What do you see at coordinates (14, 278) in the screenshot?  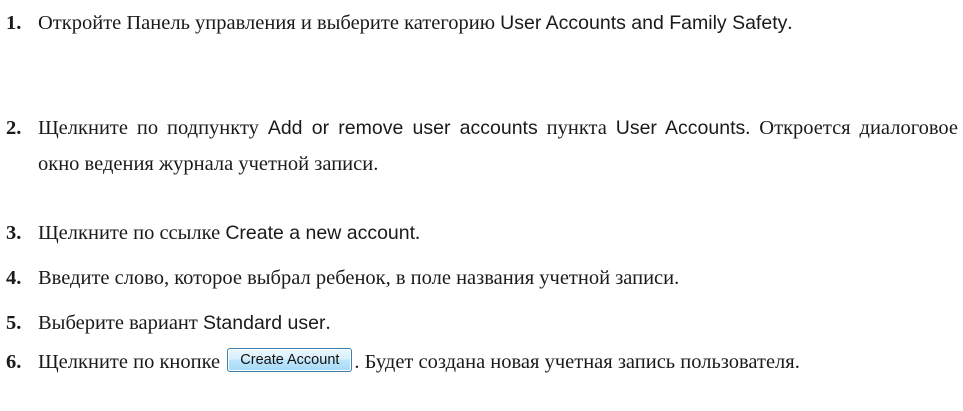 I see `step-number: 4.` at bounding box center [14, 278].